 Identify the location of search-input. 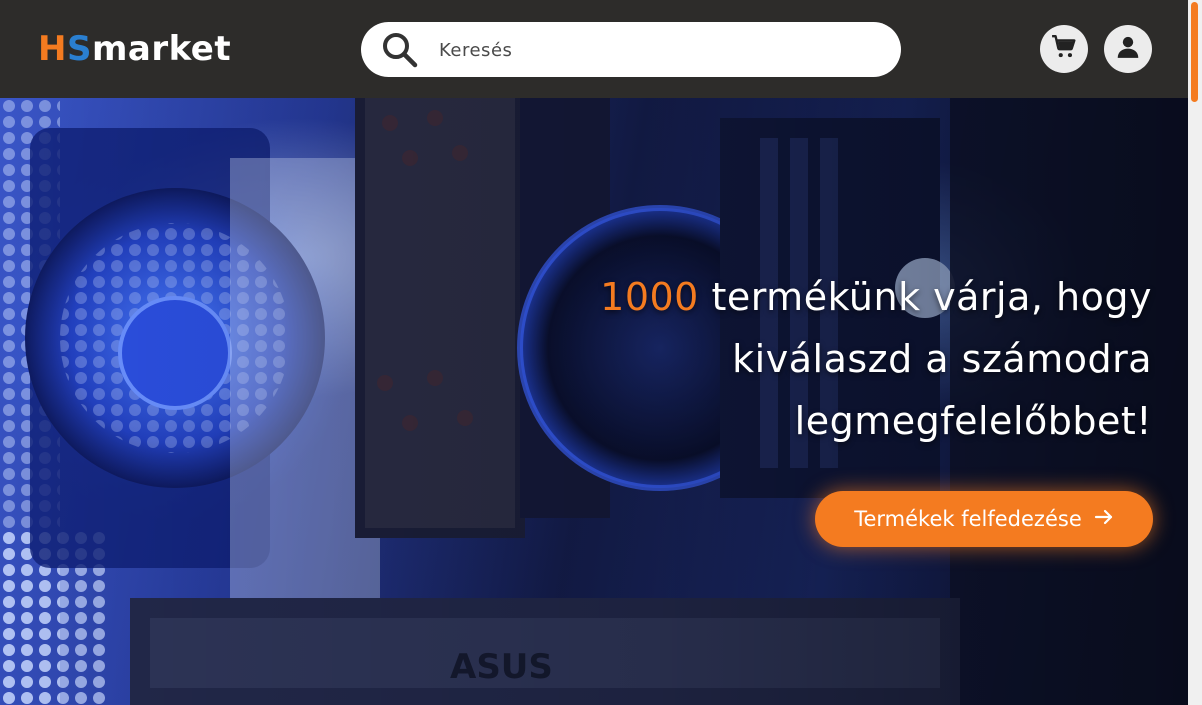
(654, 50).